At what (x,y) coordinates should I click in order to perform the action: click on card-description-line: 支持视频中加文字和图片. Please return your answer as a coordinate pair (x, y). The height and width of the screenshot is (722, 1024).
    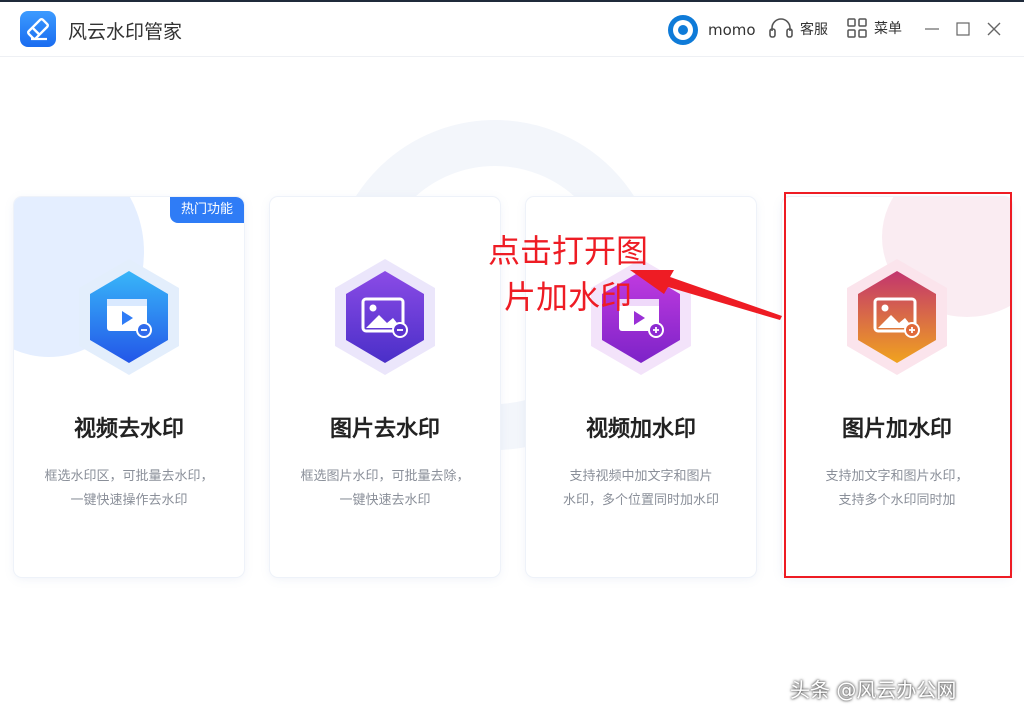
    Looking at the image, I should click on (641, 476).